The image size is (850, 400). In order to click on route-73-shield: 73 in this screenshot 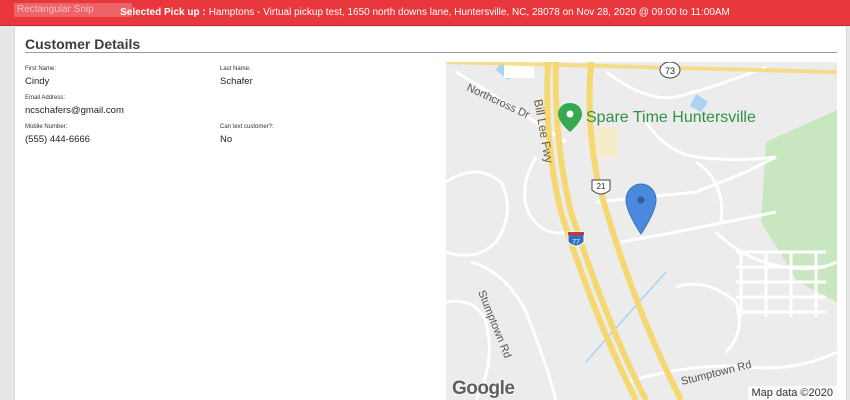, I will do `click(670, 70)`.